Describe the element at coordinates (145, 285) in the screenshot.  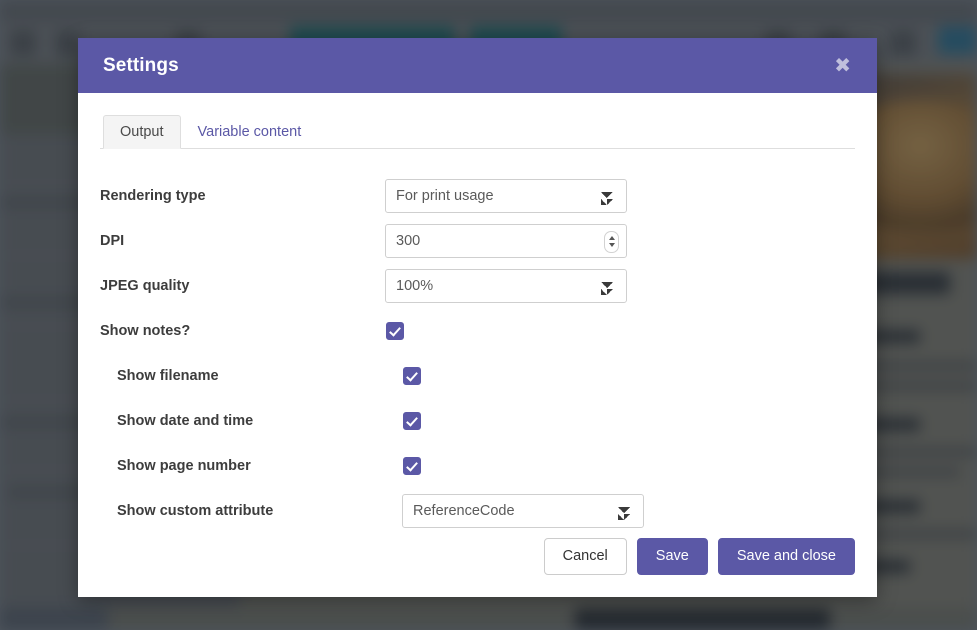
I see `label-jpeg-quality: JPEG quality` at that location.